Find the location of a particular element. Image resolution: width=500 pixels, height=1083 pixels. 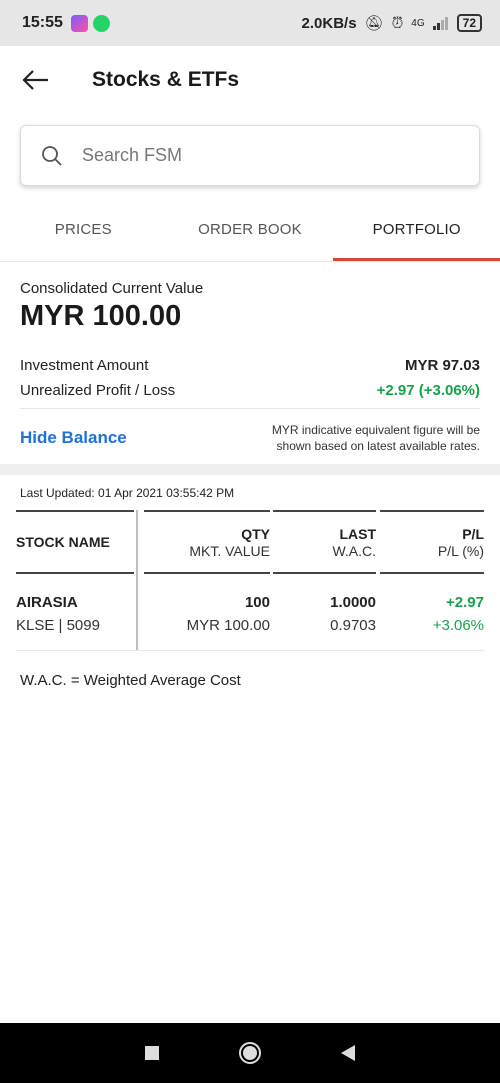

wac-footnote: W.A.C. = Weighted Average Cost is located at coordinates (130, 680).